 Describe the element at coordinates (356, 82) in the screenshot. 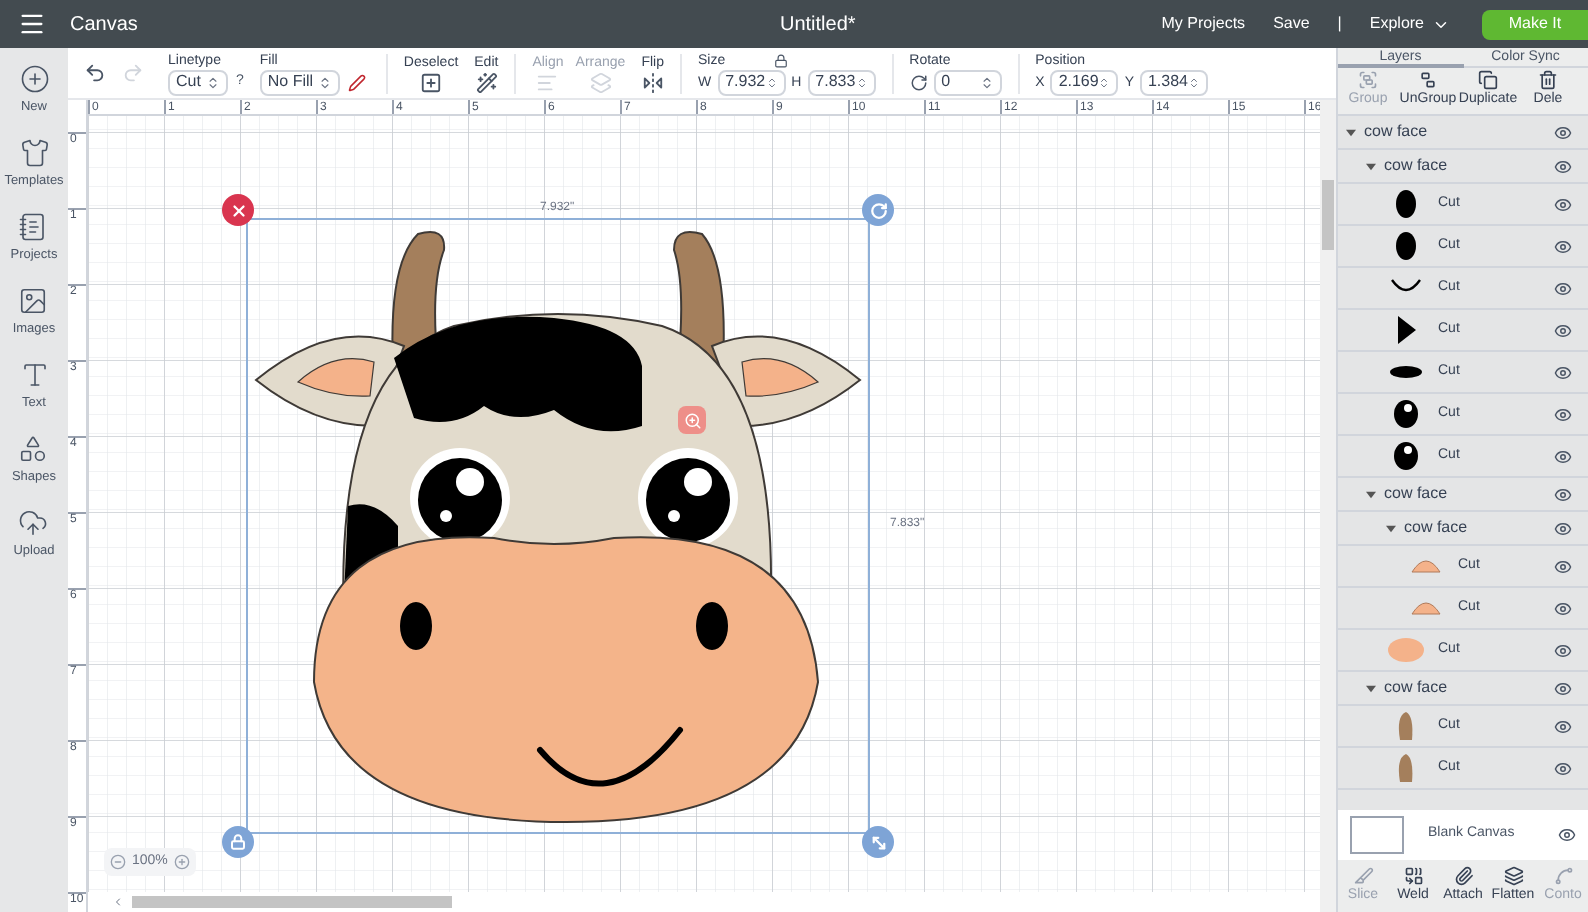

I see `pen-icon` at that location.